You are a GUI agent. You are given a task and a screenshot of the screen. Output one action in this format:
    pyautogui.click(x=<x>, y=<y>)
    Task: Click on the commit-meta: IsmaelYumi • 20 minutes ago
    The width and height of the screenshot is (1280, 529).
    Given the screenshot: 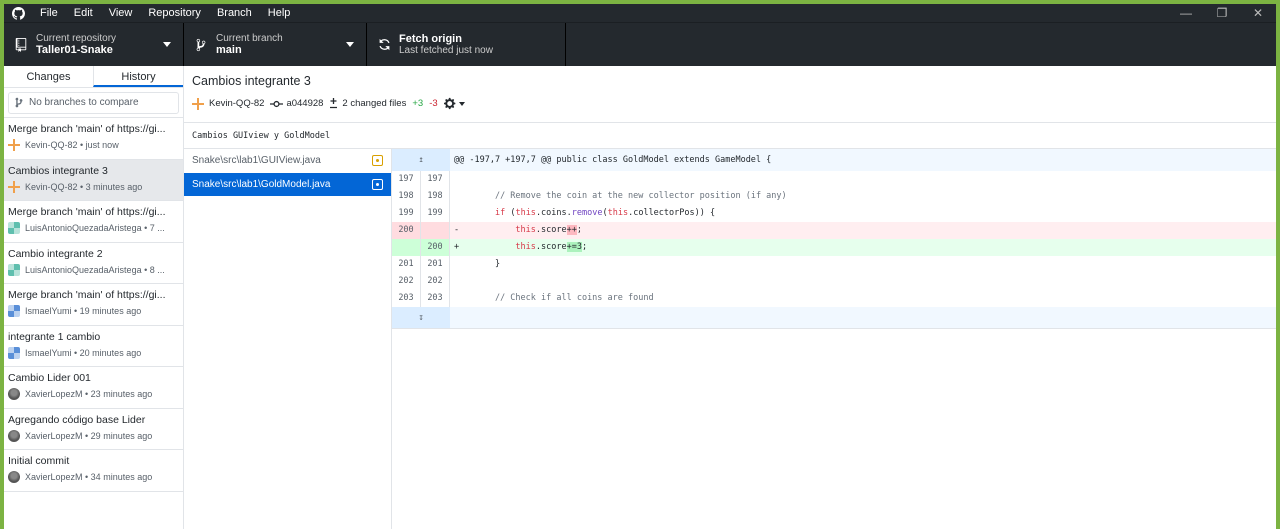 What is the action you would take?
    pyautogui.click(x=83, y=352)
    